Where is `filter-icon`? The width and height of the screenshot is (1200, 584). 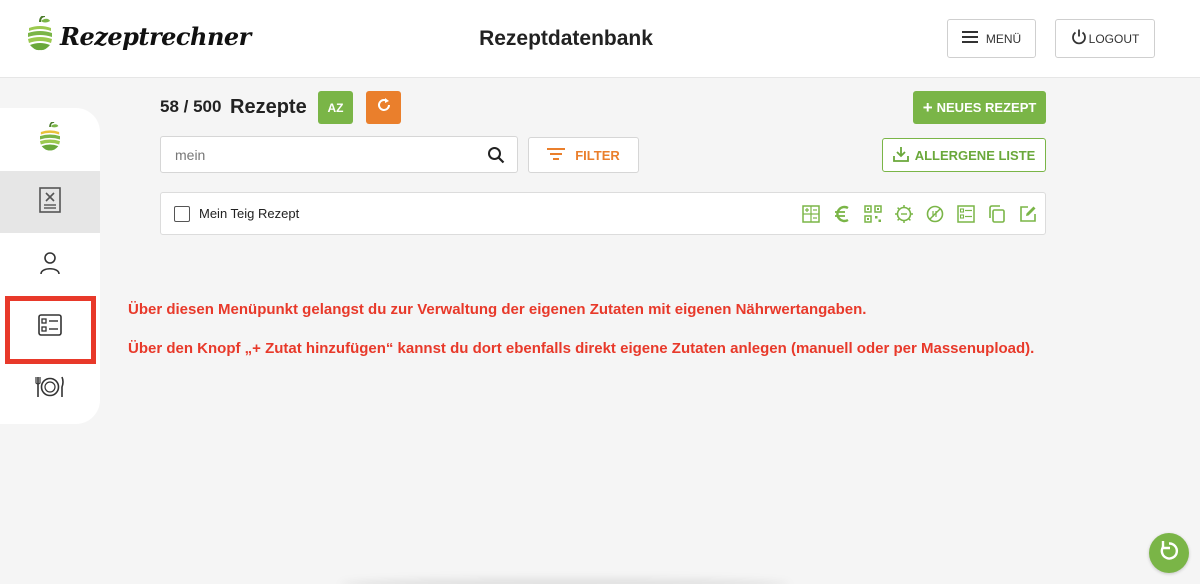
filter-icon is located at coordinates (556, 155).